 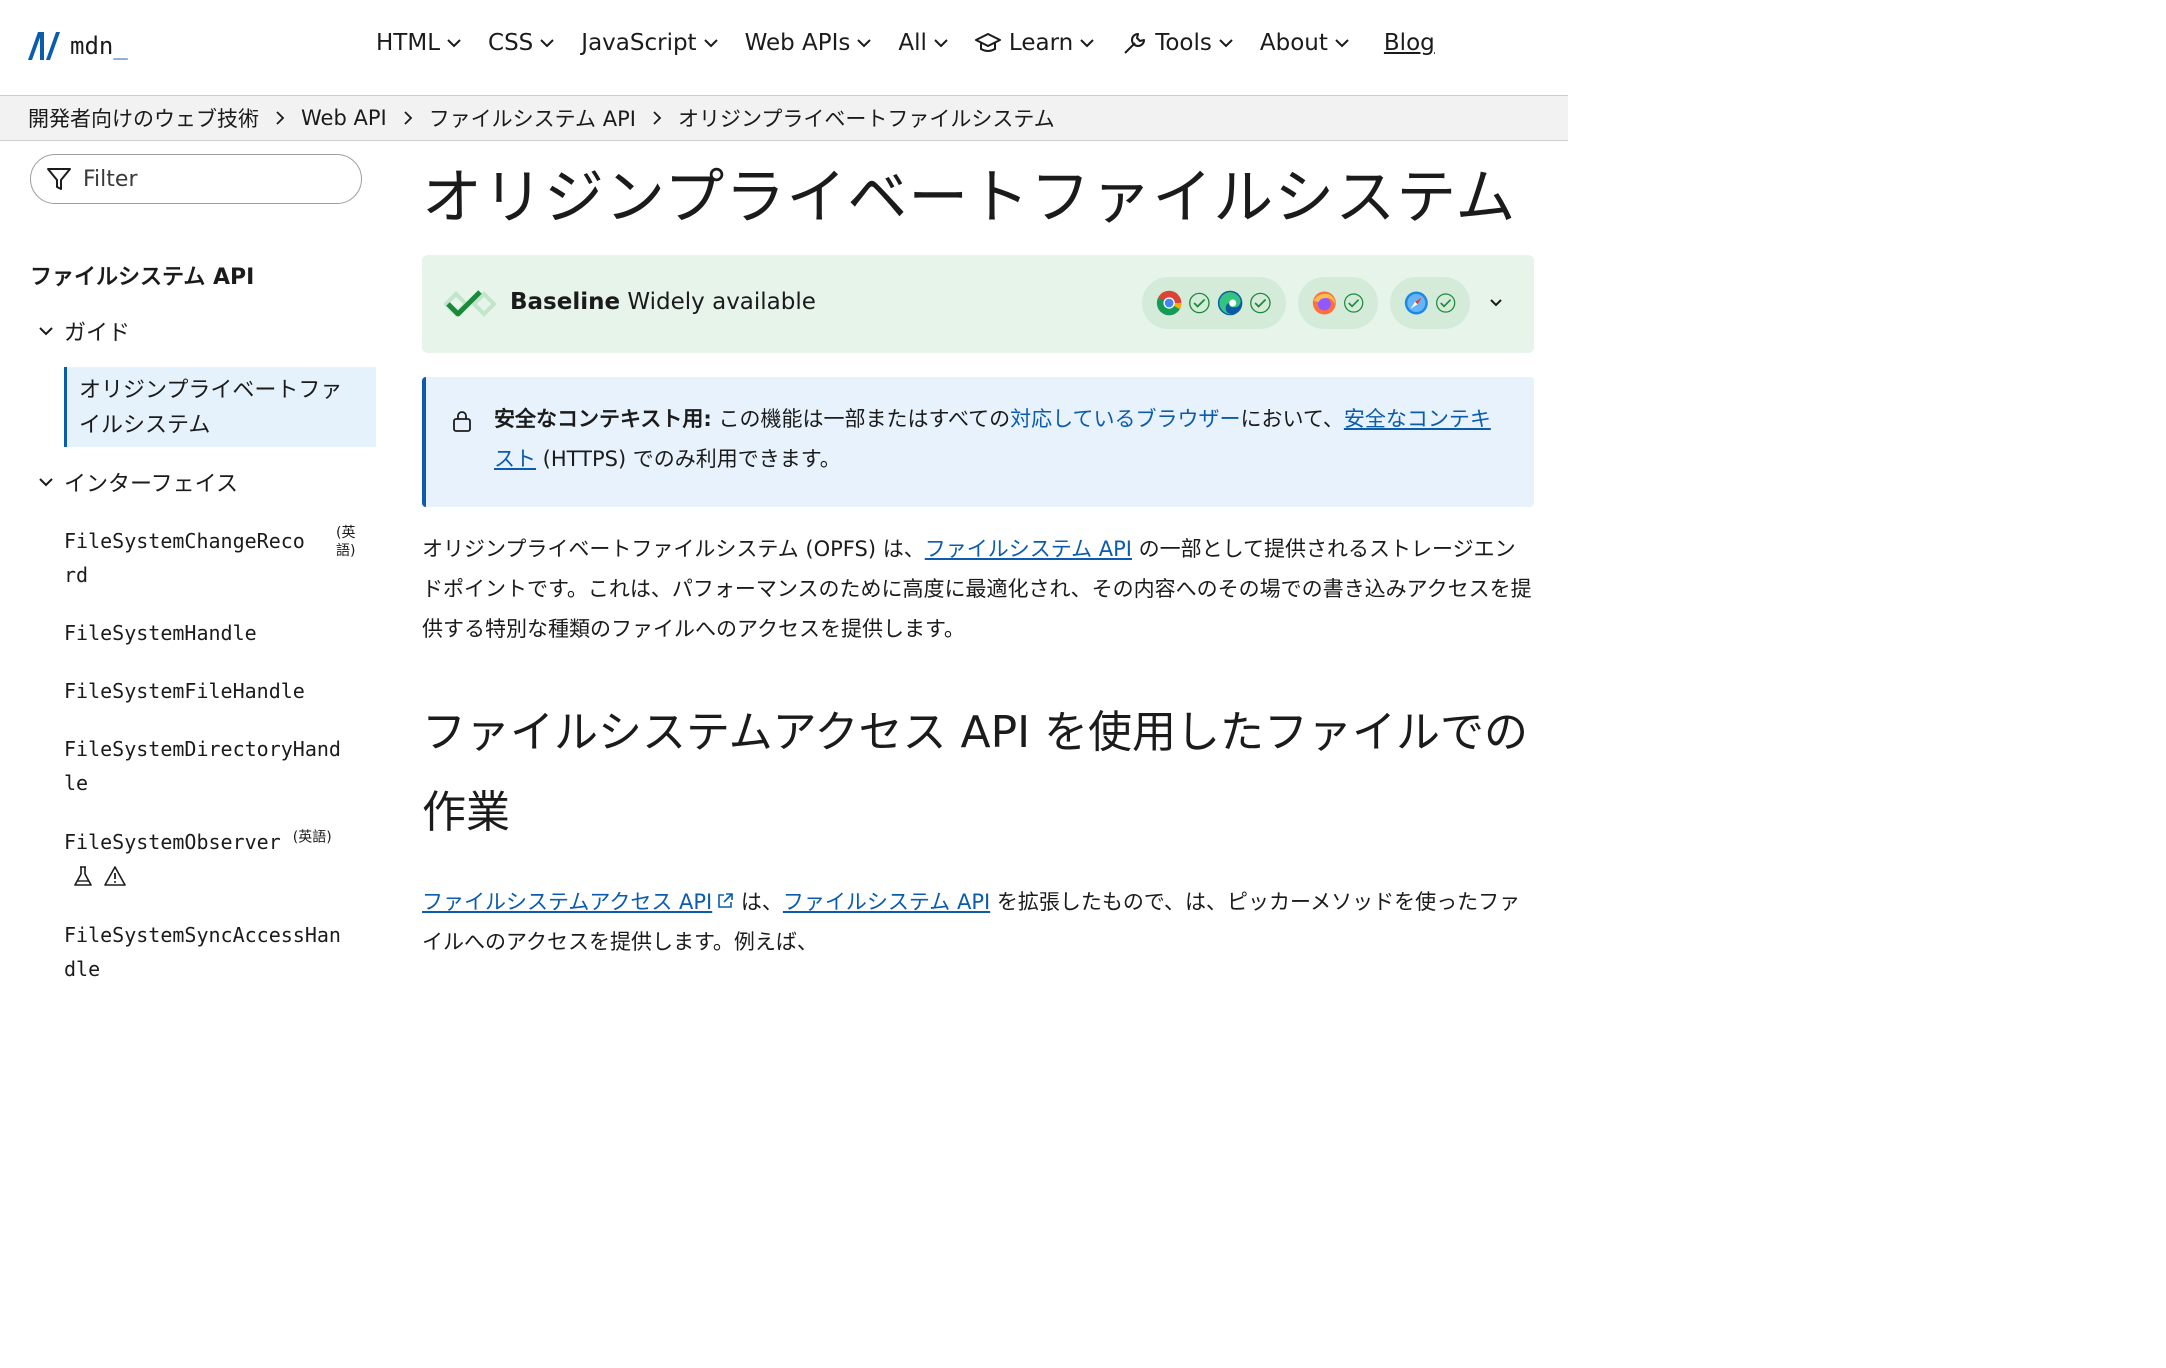 I want to click on nav-css: CSS, so click(x=521, y=43).